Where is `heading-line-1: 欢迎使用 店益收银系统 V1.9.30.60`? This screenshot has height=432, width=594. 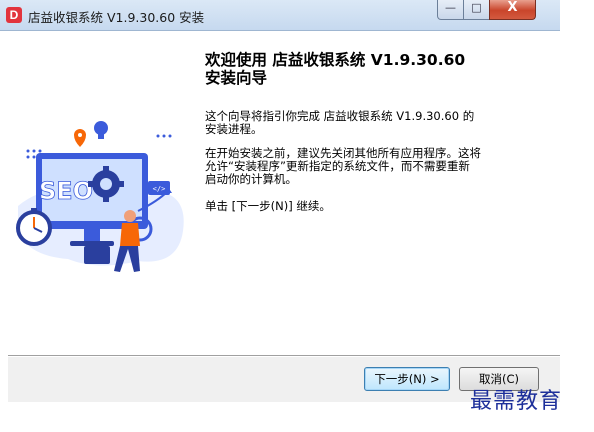
heading-line-1: 欢迎使用 店益收银系统 V1.9.30.60 is located at coordinates (335, 60).